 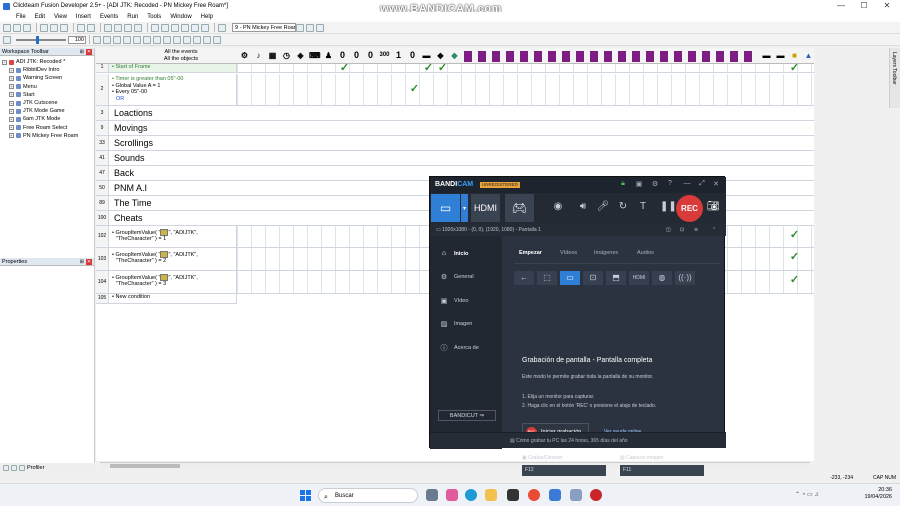 What do you see at coordinates (464, 208) in the screenshot?
I see `mode-dropdown-button: ▾` at bounding box center [464, 208].